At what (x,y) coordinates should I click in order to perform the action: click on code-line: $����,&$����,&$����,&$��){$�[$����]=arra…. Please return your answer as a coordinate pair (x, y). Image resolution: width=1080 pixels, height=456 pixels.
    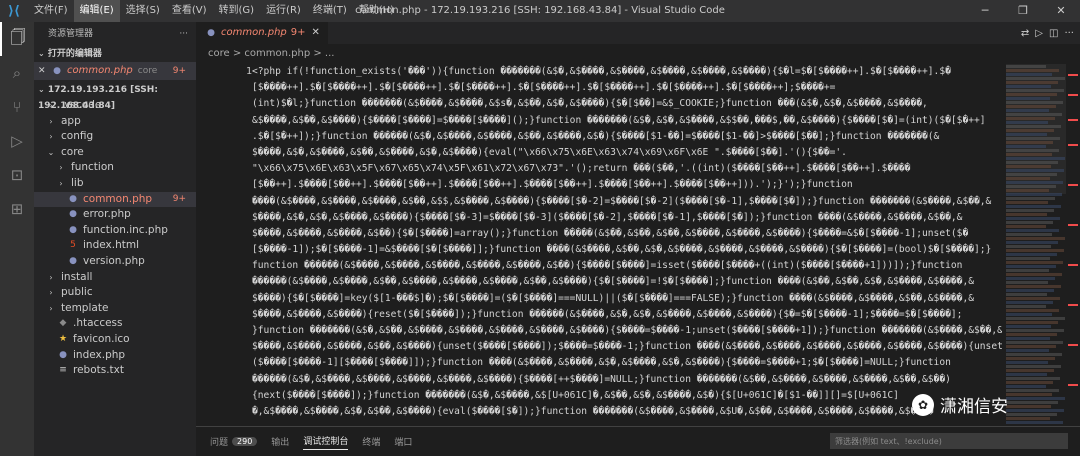
    Looking at the image, I should click on (627, 234).